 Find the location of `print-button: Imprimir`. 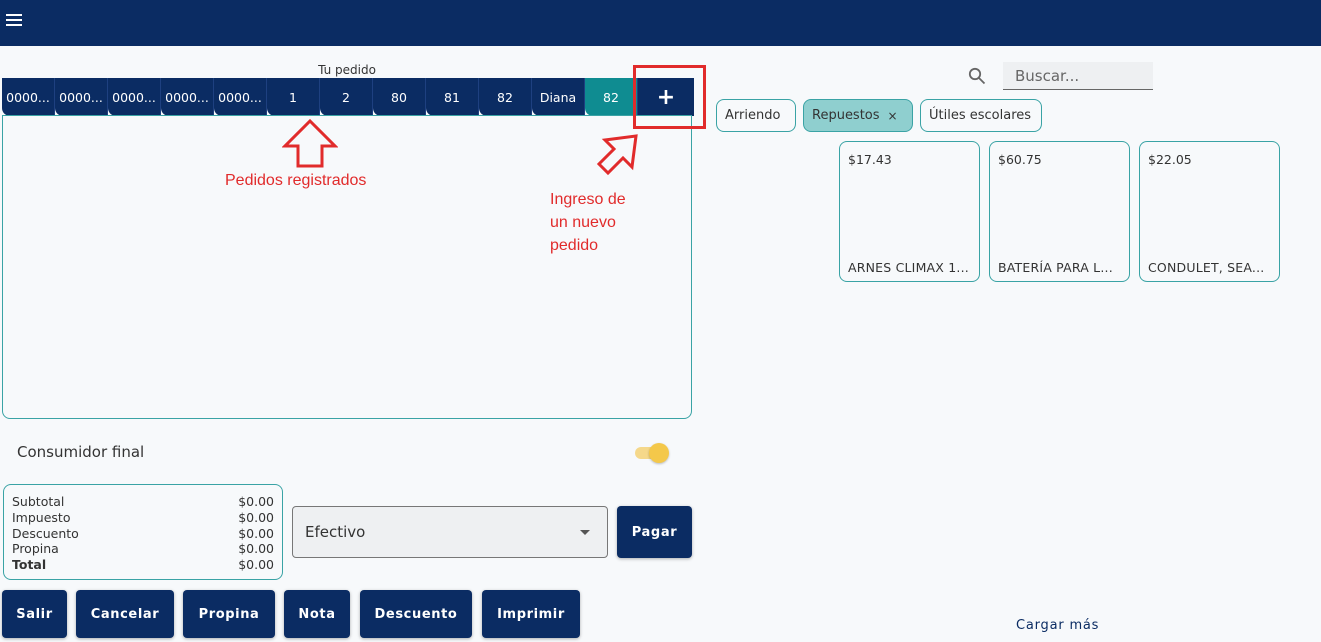

print-button: Imprimir is located at coordinates (531, 614).